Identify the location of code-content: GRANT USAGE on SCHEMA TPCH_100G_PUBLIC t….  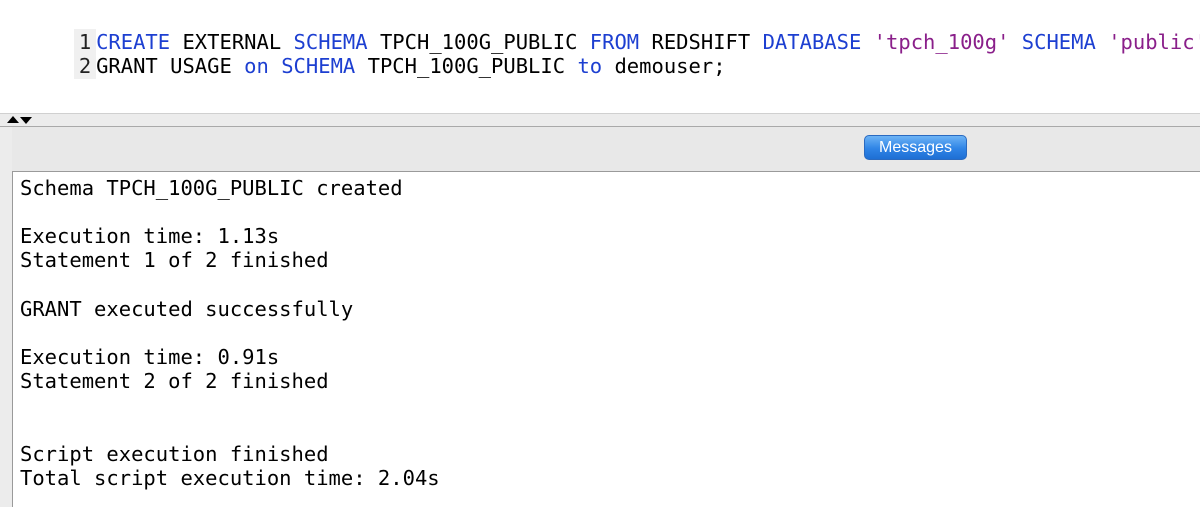
(410, 66).